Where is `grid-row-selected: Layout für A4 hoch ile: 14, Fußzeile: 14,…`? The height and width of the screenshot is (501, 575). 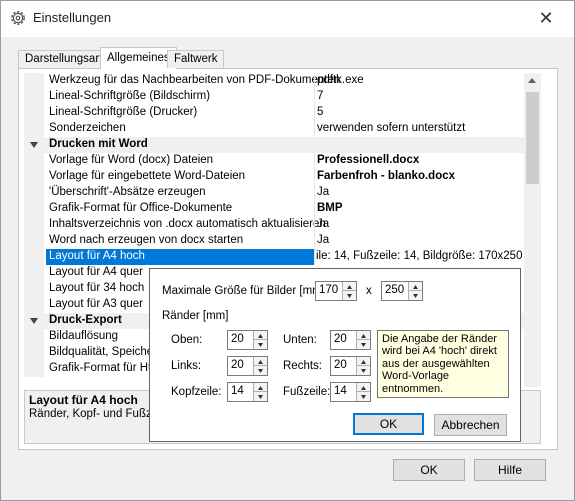 grid-row-selected: Layout für A4 hoch ile: 14, Fußzeile: 14,… is located at coordinates (282, 257).